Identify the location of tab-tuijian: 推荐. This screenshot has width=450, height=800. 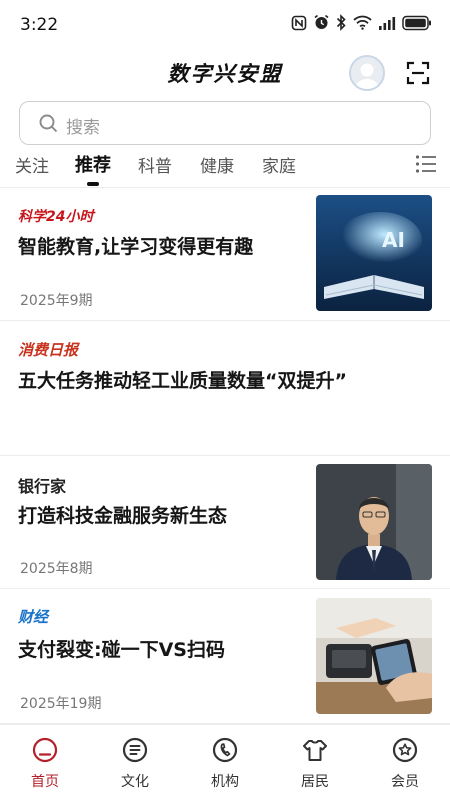
(93, 164).